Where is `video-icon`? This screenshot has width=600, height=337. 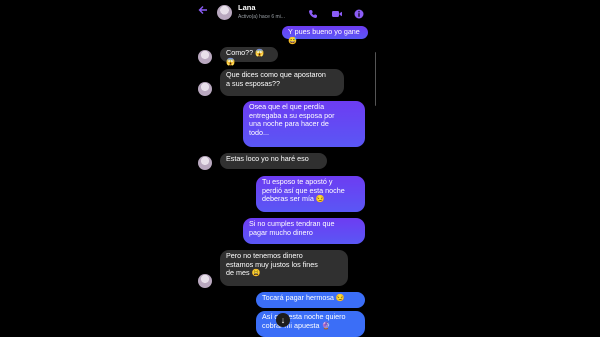 video-icon is located at coordinates (337, 15).